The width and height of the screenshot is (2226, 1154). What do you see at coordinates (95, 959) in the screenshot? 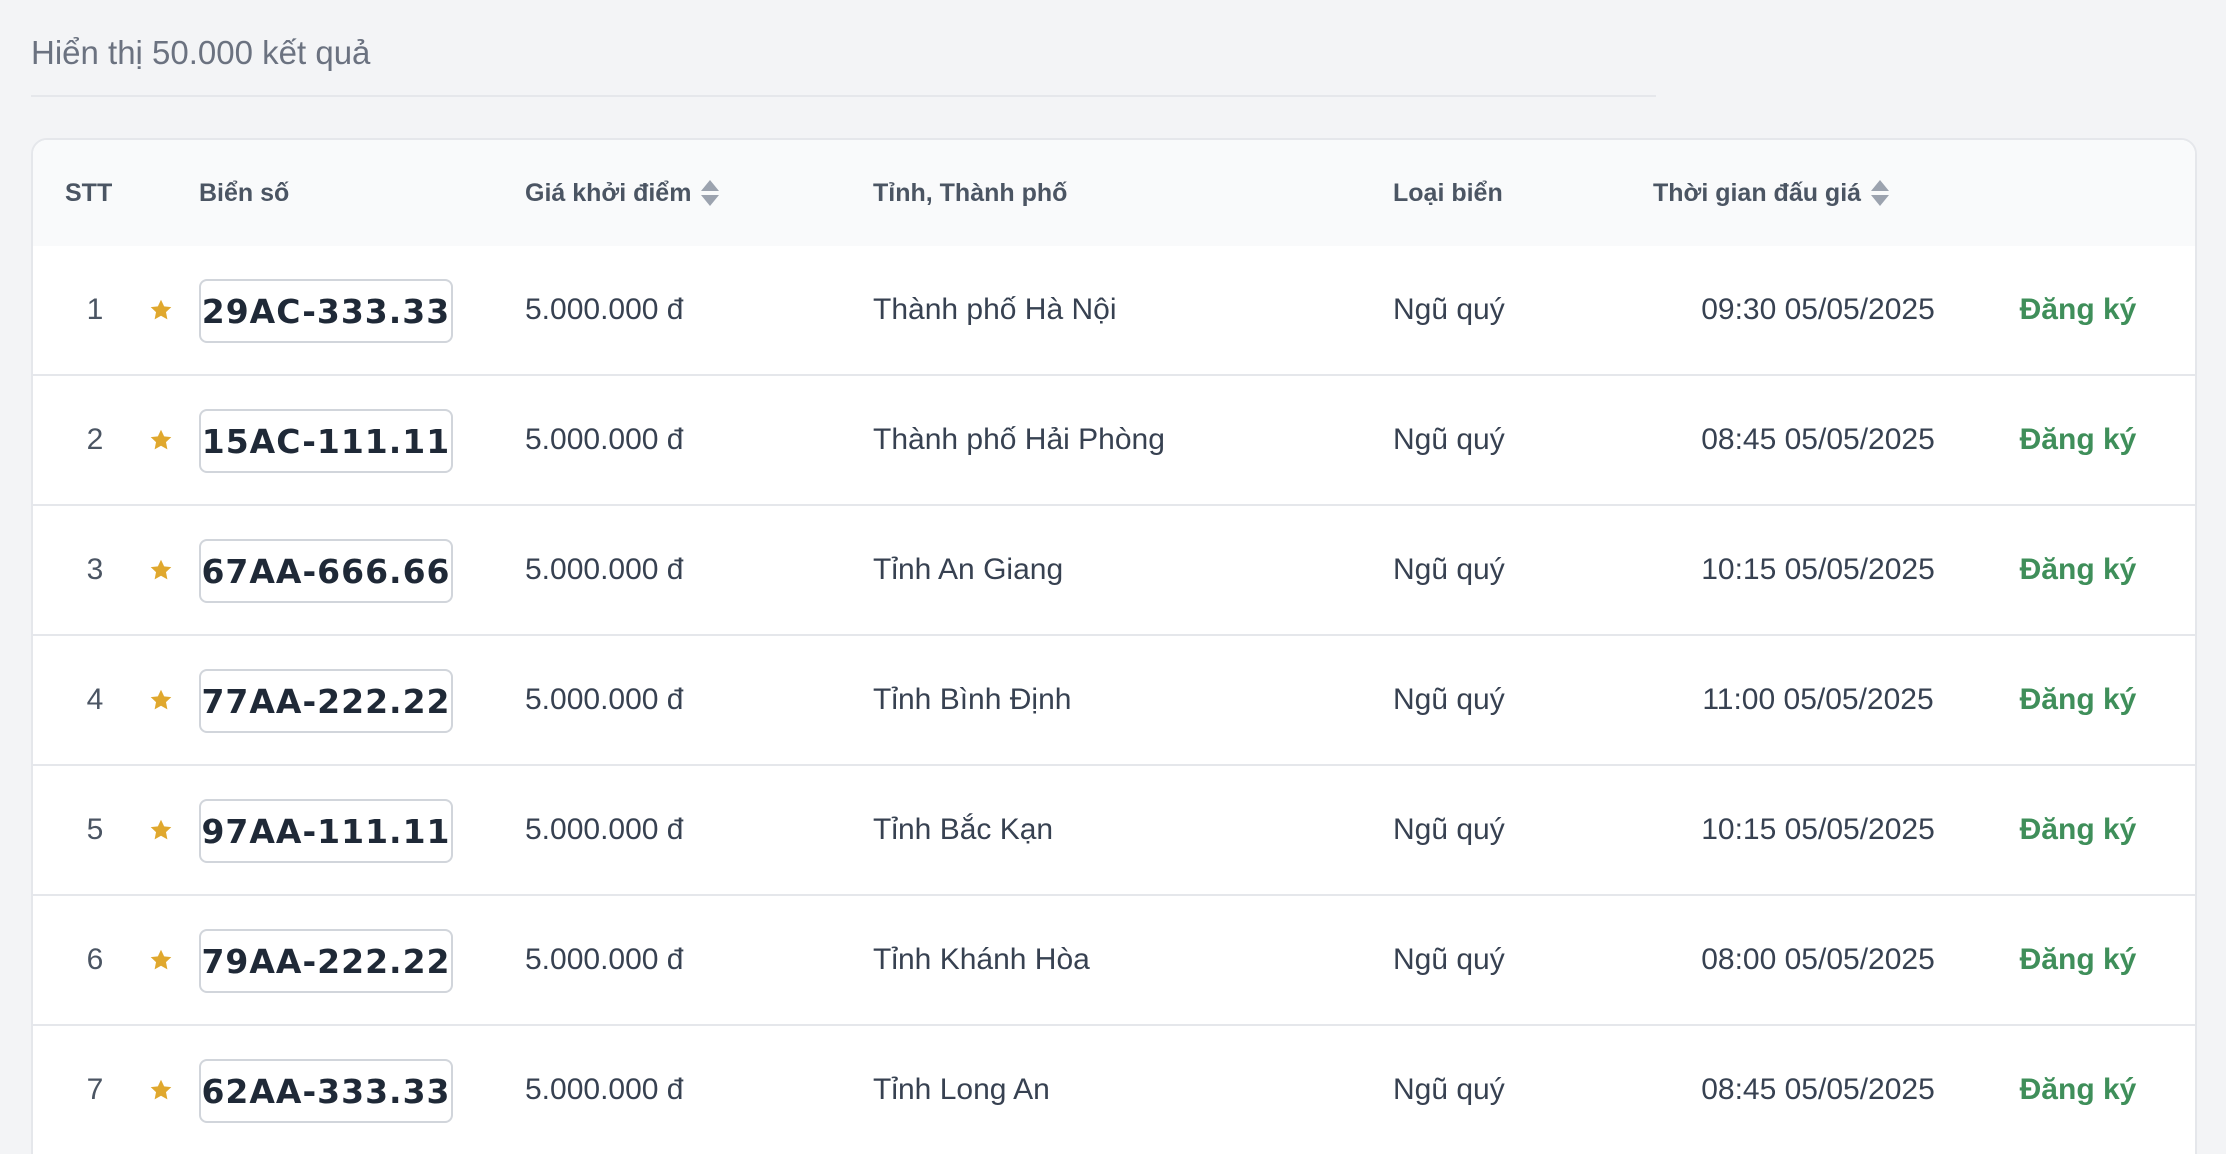
I see `row-number: 6` at bounding box center [95, 959].